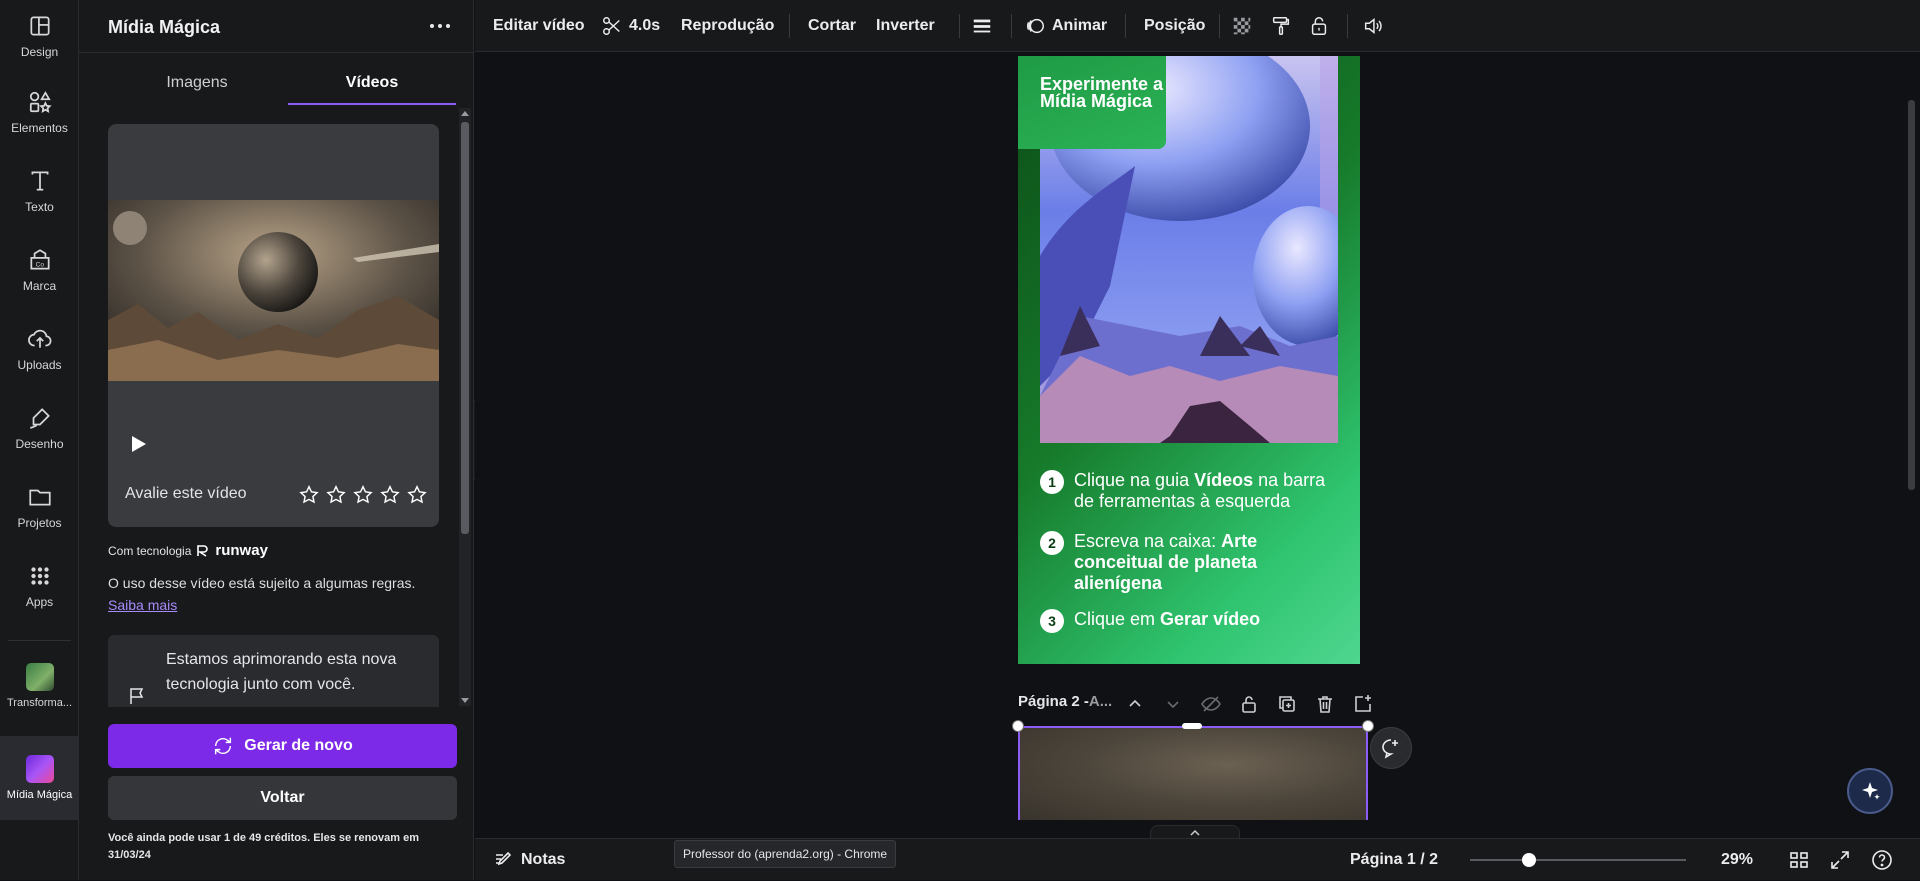 This screenshot has height=881, width=1920. Describe the element at coordinates (1391, 748) in the screenshot. I see `add-comment-button` at that location.